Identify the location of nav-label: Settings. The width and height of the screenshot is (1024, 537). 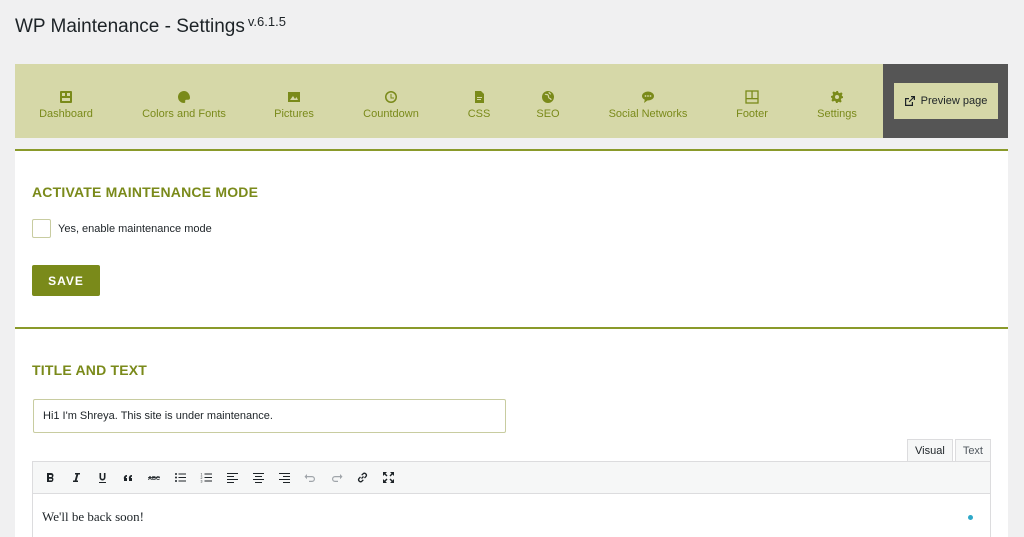
(837, 114).